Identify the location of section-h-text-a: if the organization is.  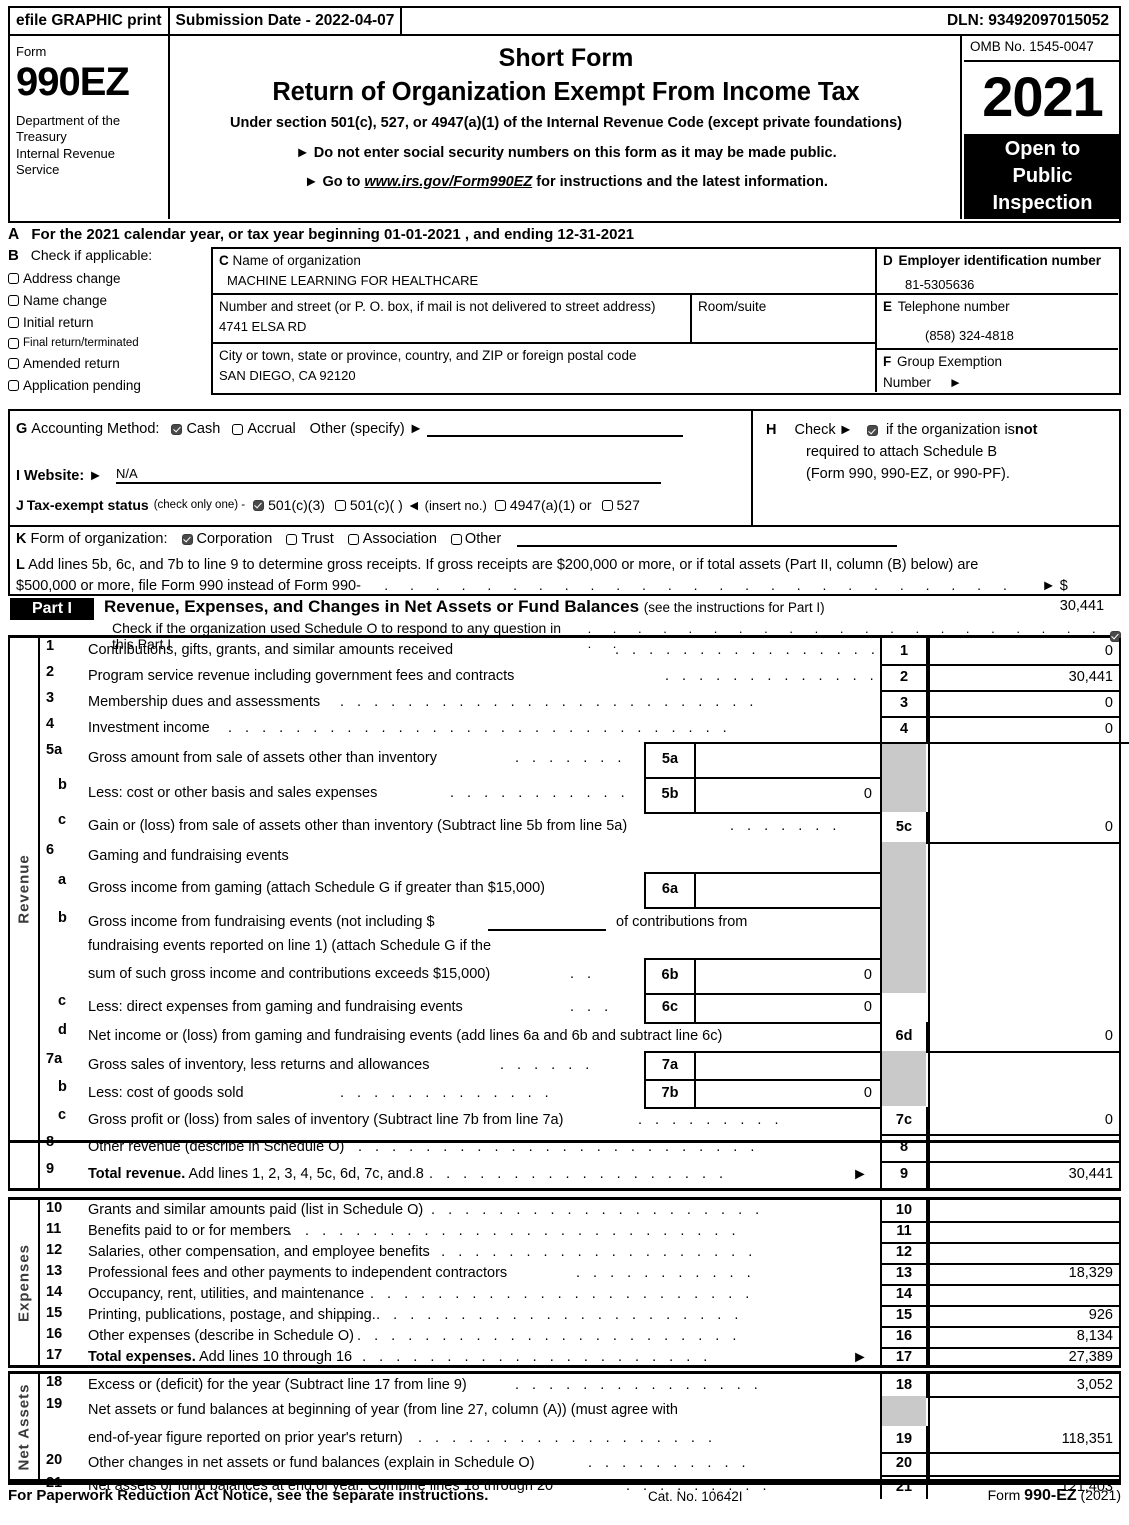
(950, 430).